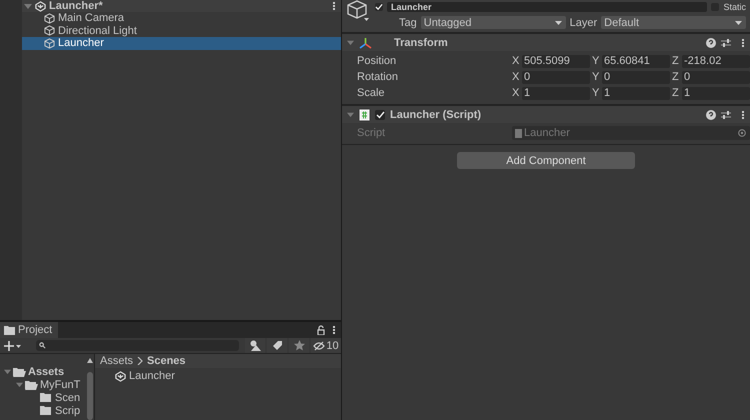 The height and width of the screenshot is (420, 750). What do you see at coordinates (734, 7) in the screenshot?
I see `static-label: Static` at bounding box center [734, 7].